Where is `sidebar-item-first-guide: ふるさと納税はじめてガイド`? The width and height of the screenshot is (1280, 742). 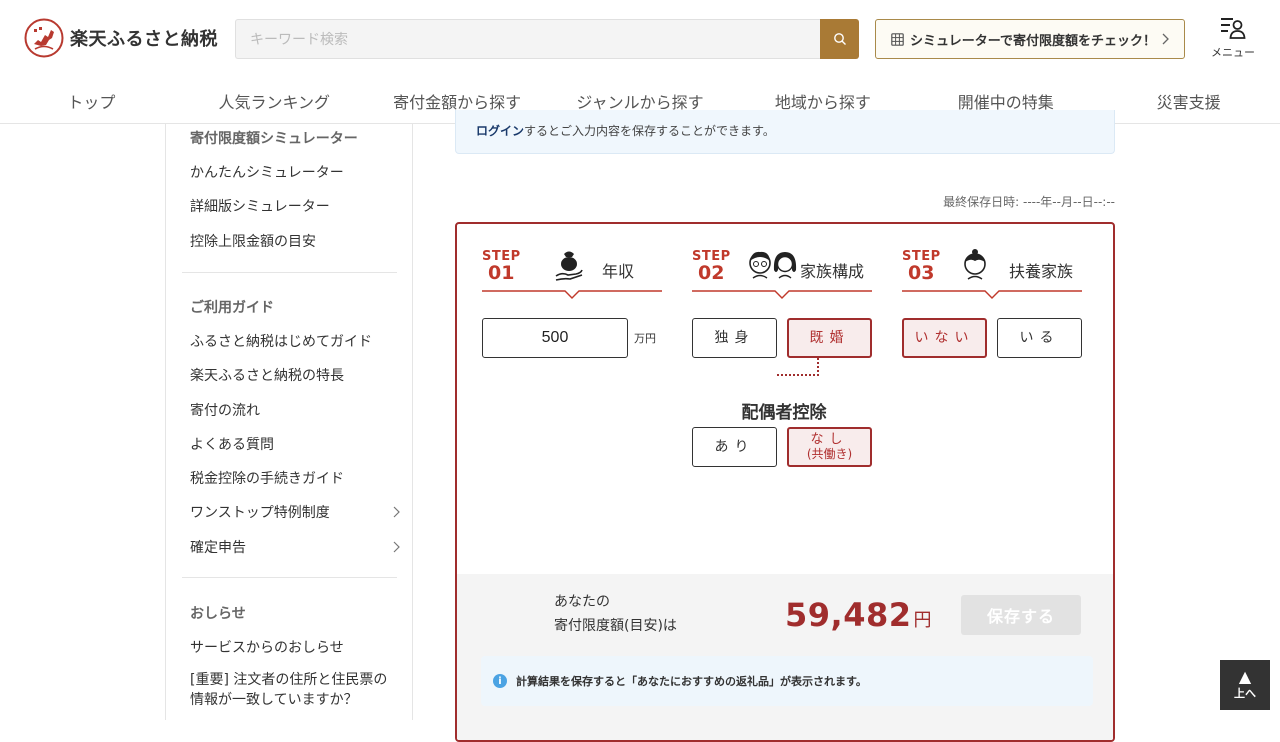
sidebar-item-first-guide: ふるさと納税はじめてガイド is located at coordinates (295, 341).